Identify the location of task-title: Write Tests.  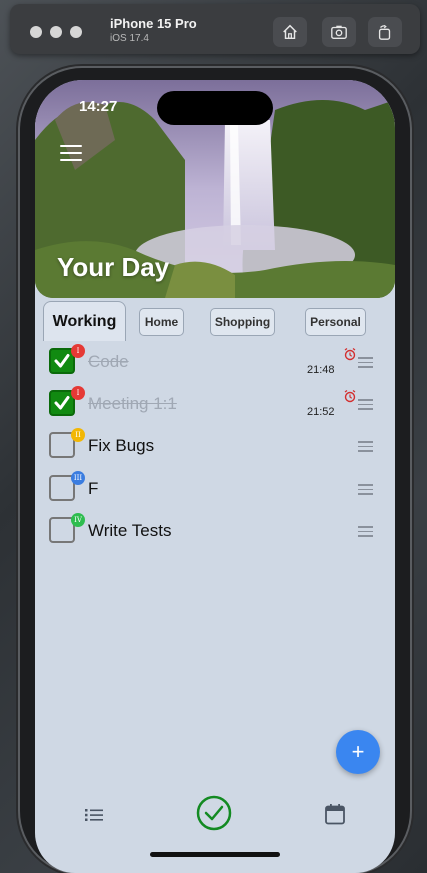
(130, 530).